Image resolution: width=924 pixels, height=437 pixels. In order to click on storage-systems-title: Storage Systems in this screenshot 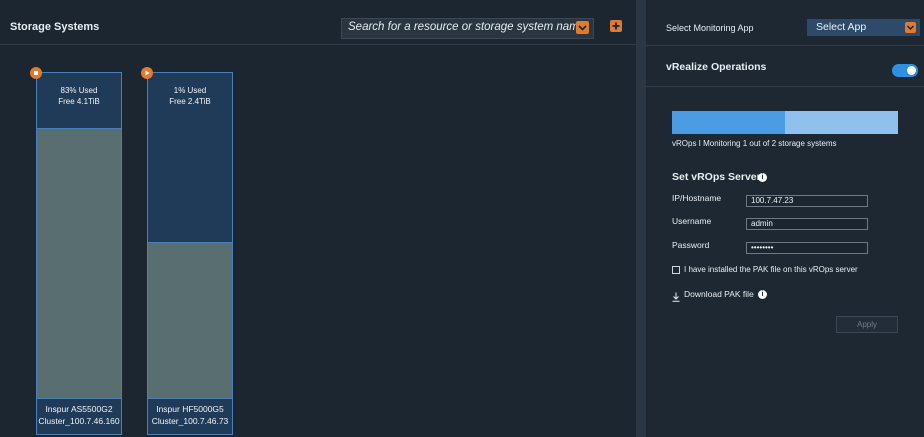, I will do `click(55, 27)`.